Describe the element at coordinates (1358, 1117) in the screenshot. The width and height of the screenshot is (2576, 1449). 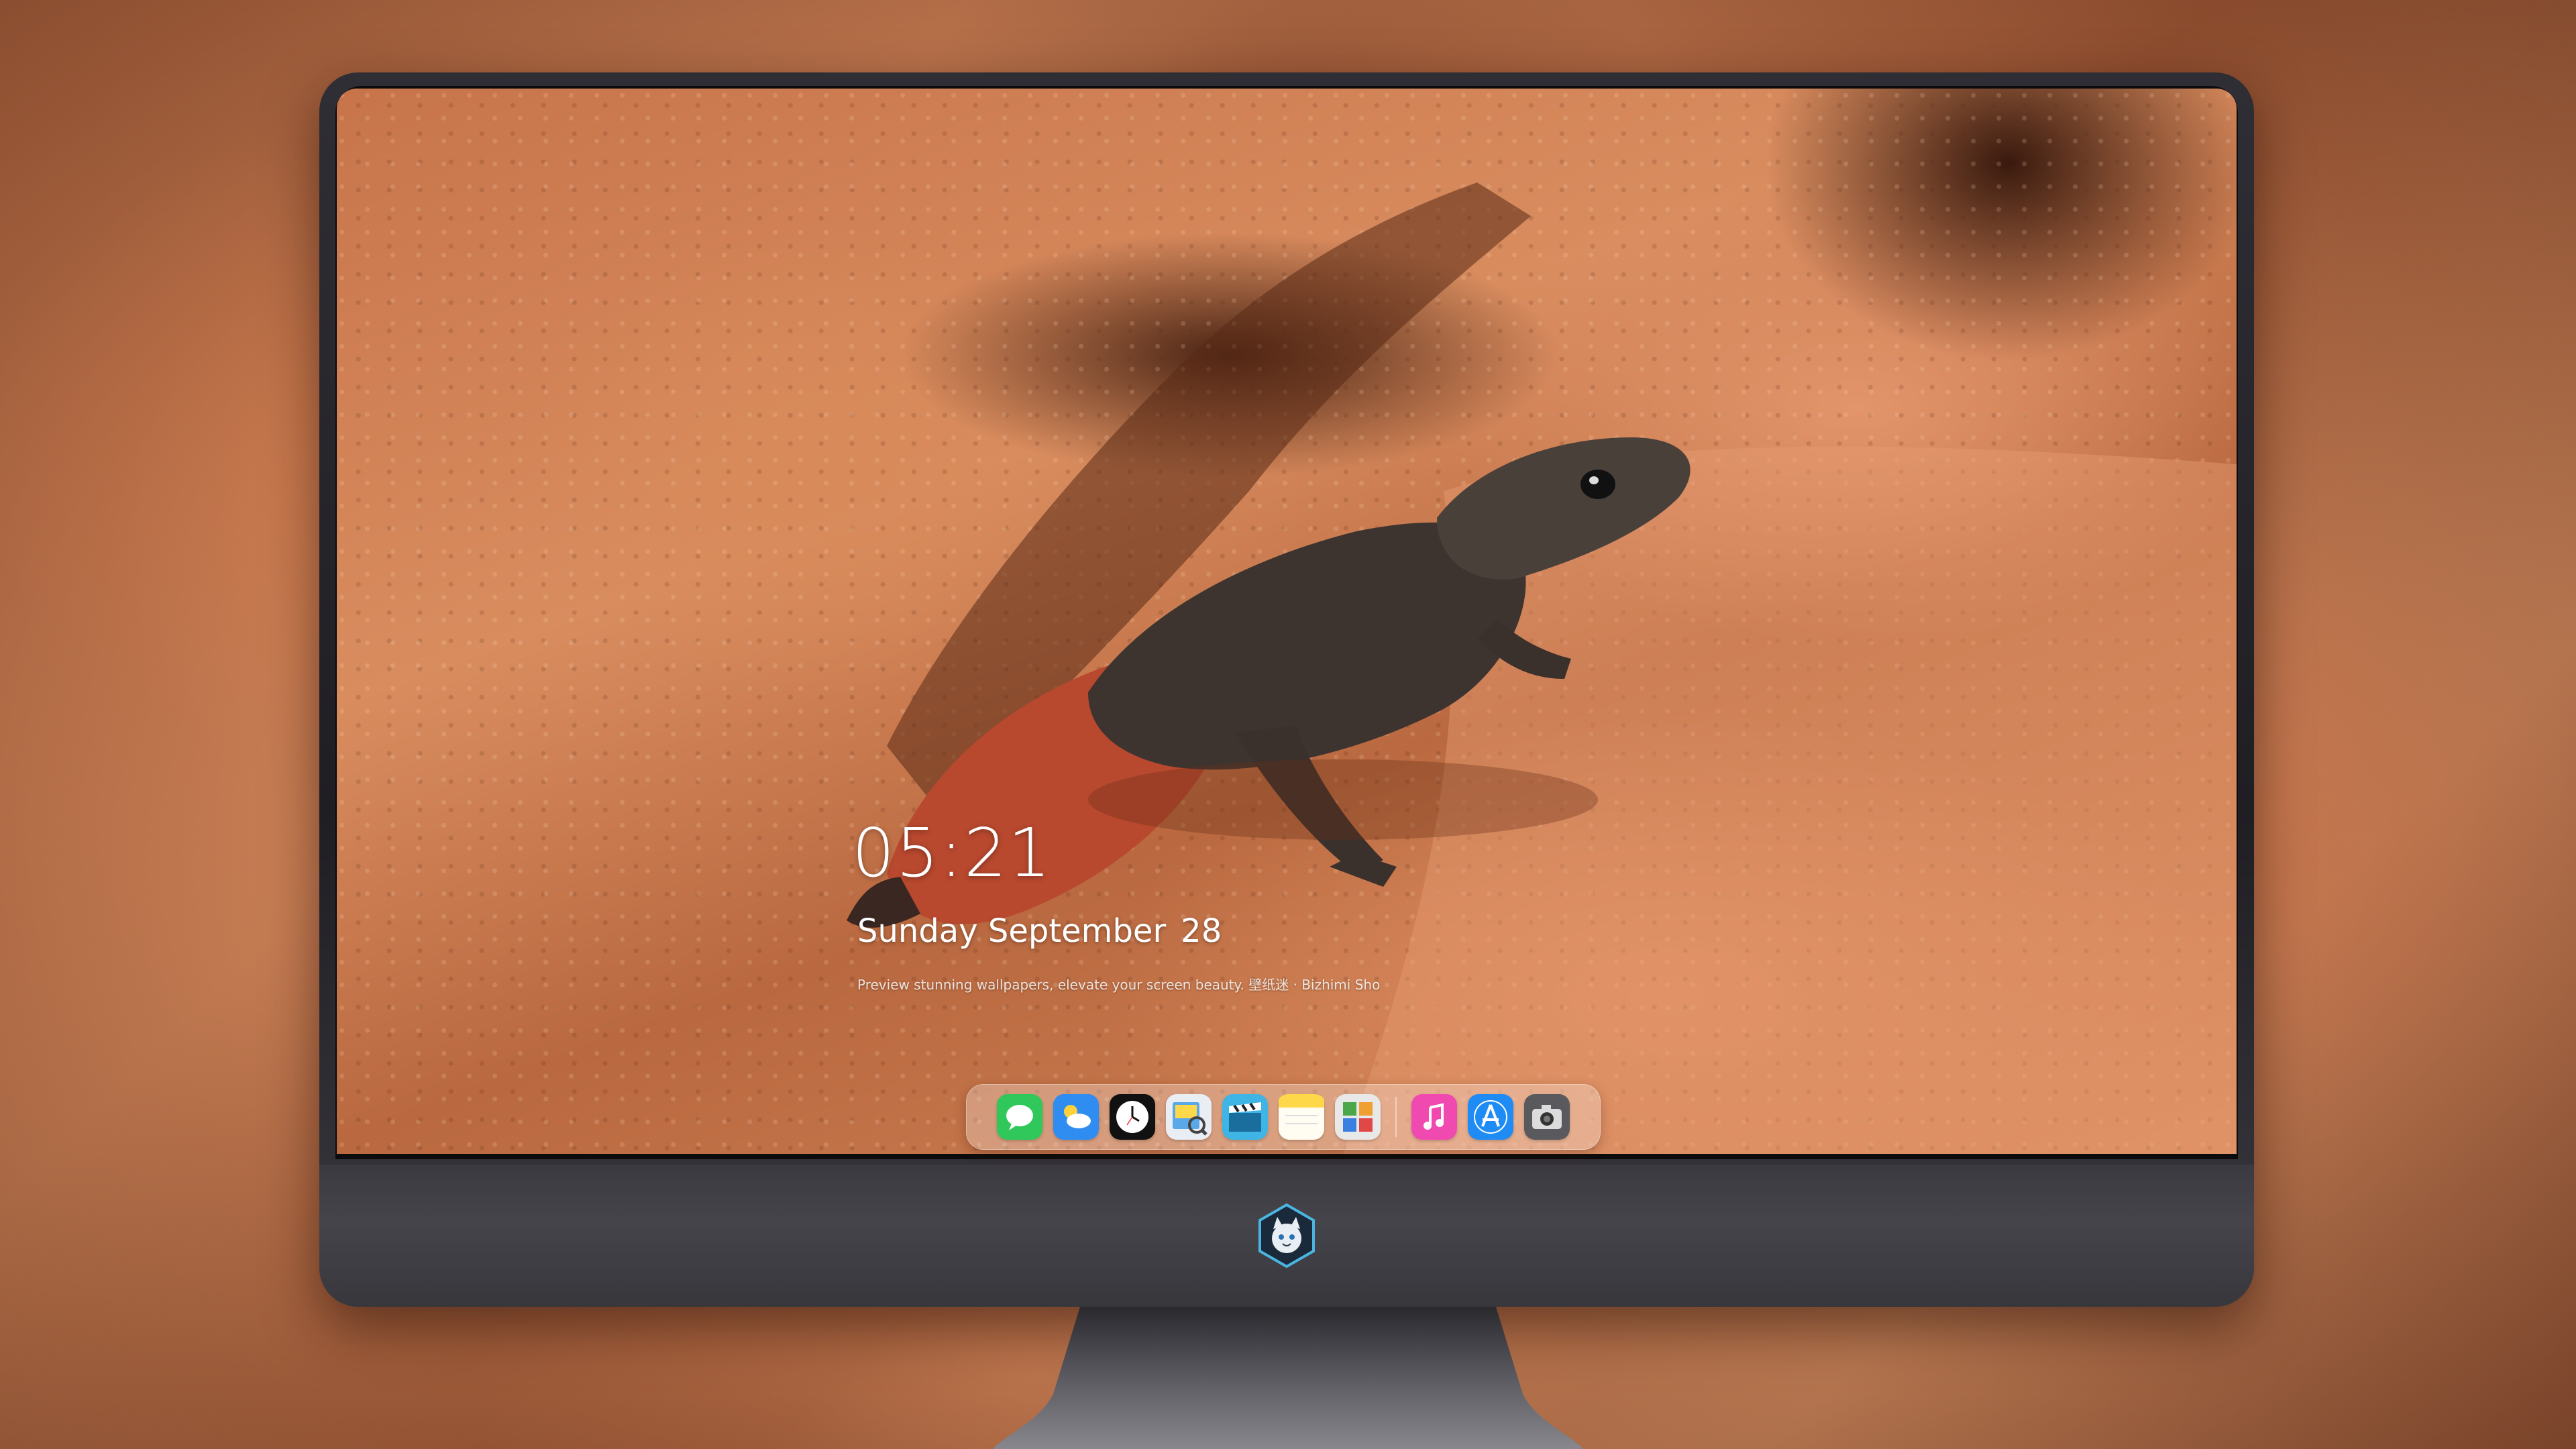
I see `photobooth-icon` at that location.